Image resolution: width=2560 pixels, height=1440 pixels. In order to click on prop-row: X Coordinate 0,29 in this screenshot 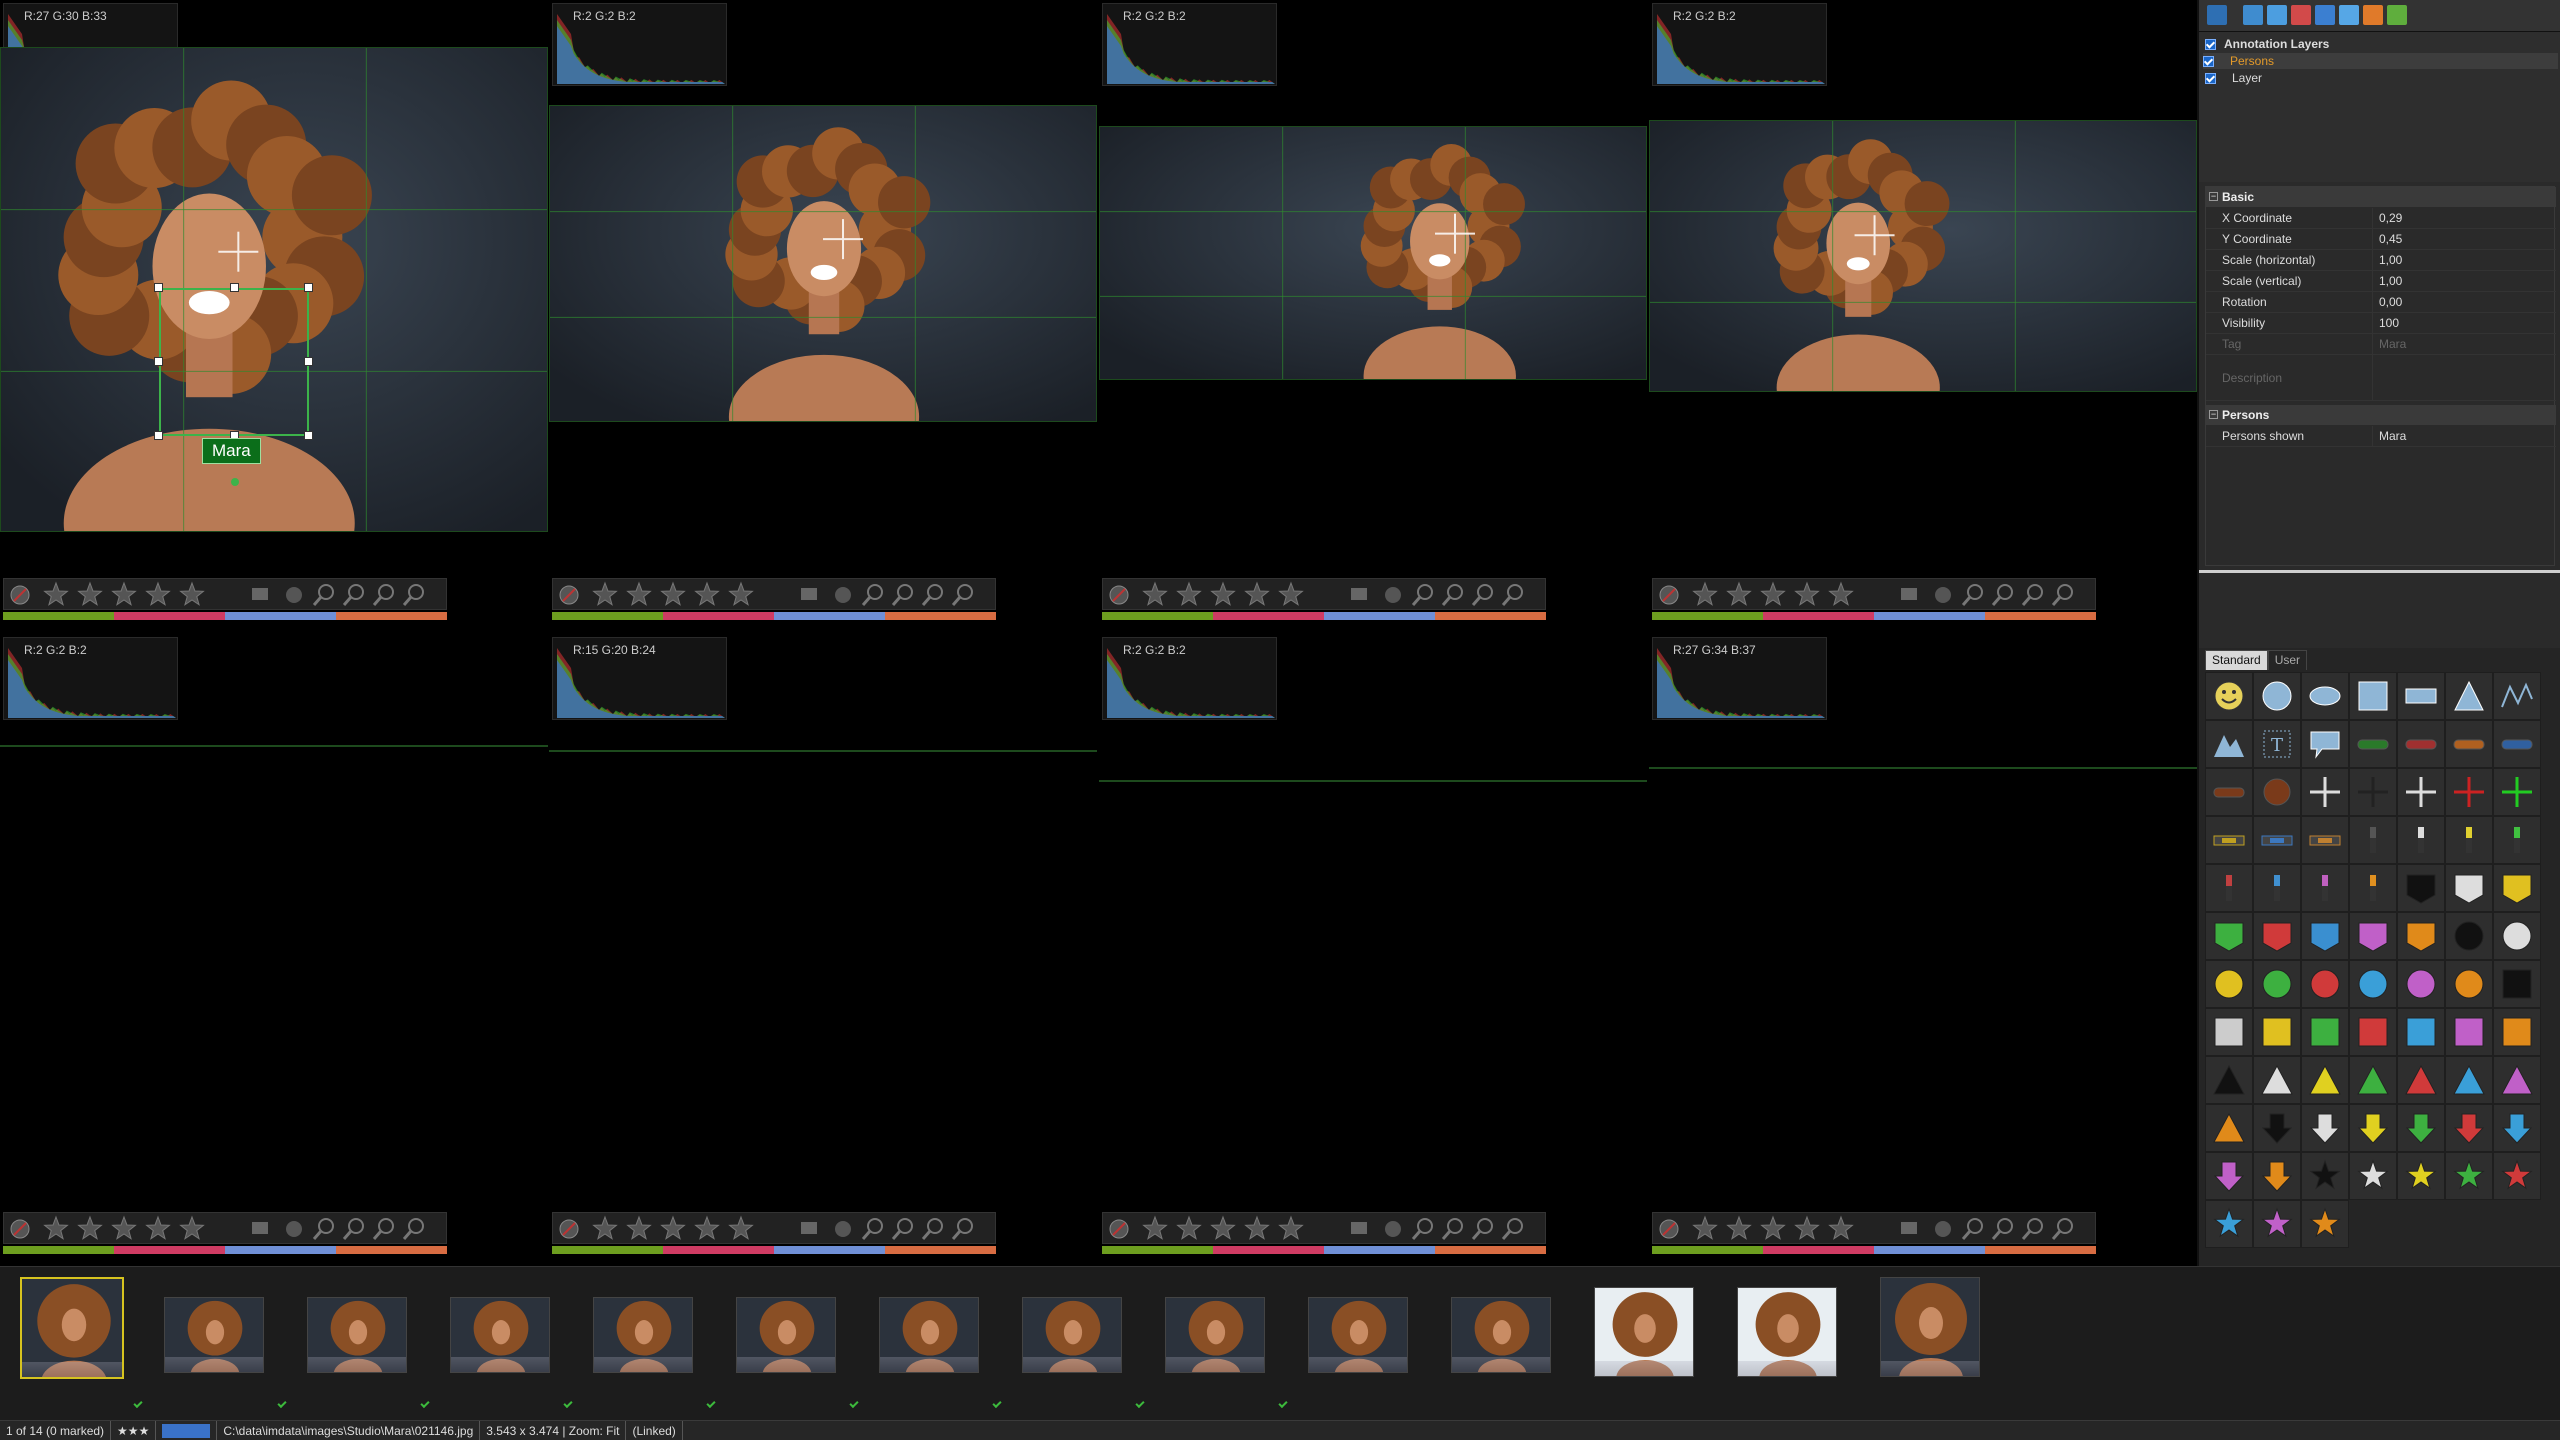, I will do `click(2381, 218)`.